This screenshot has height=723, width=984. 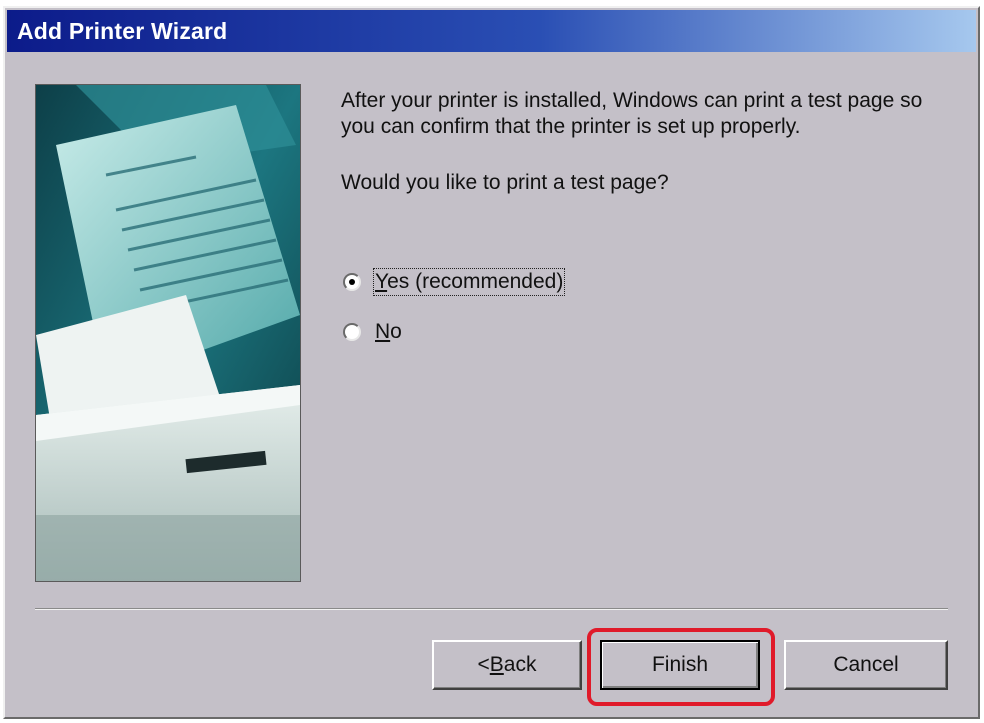 What do you see at coordinates (491, 31) in the screenshot?
I see `title-bar: Add Printer Wizard` at bounding box center [491, 31].